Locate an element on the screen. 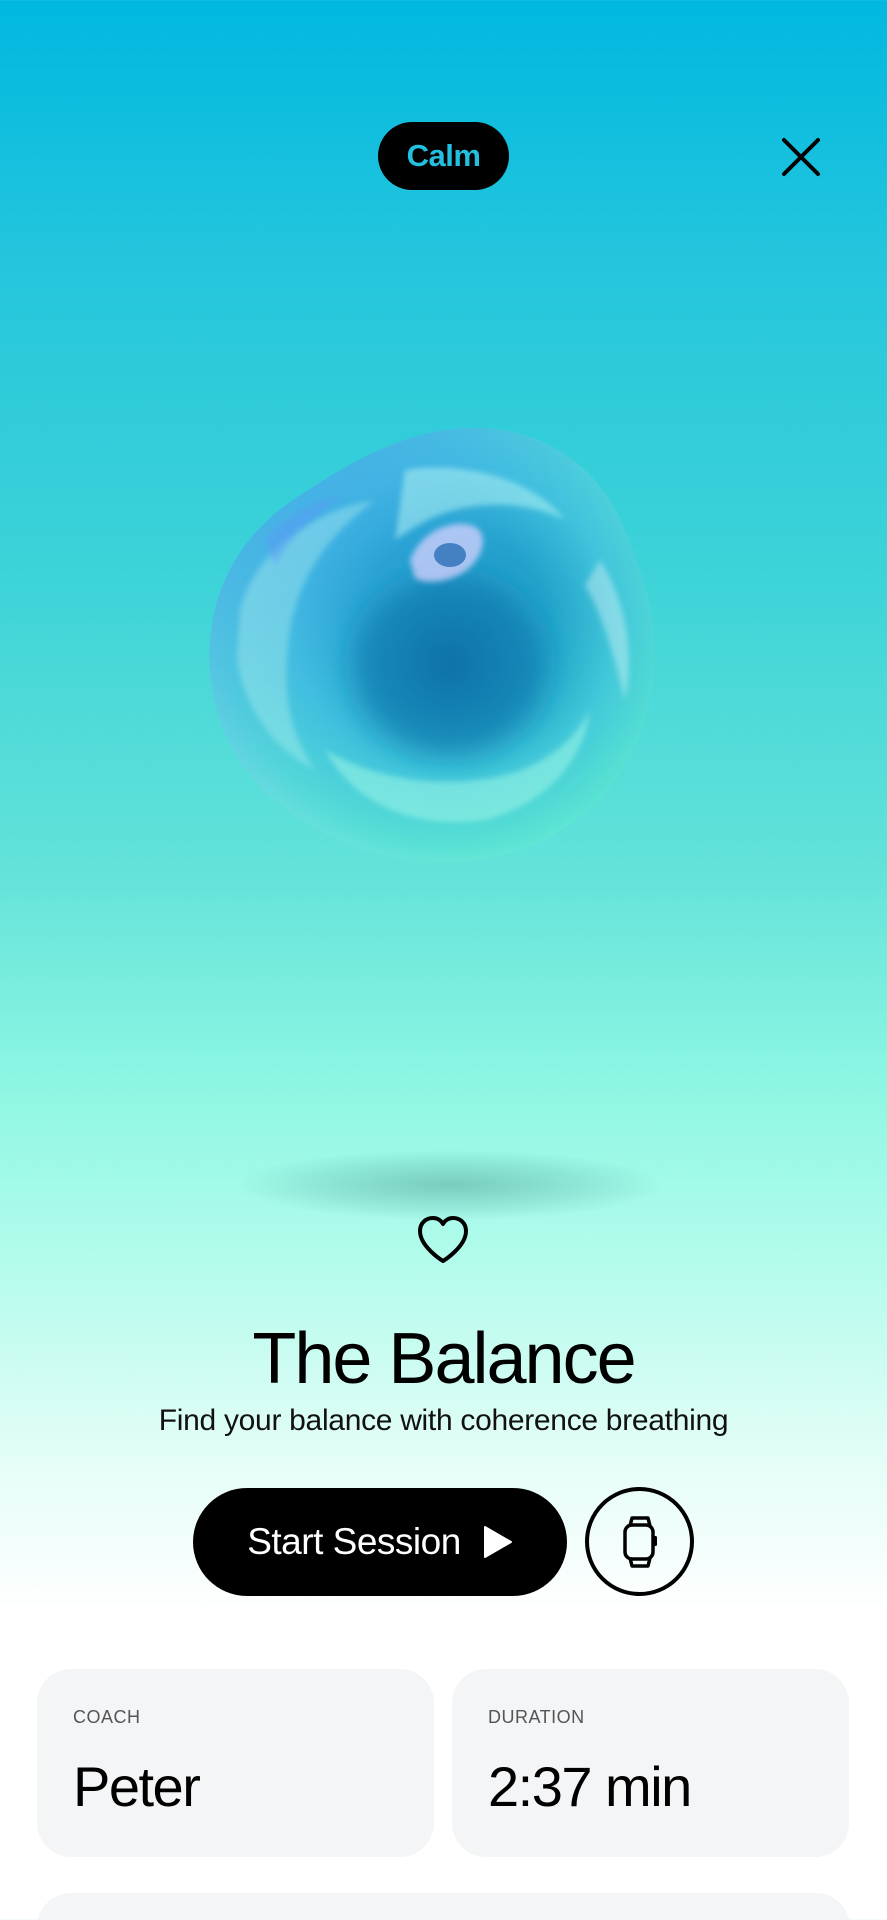  duration-value: 2:37 min is located at coordinates (590, 1786).